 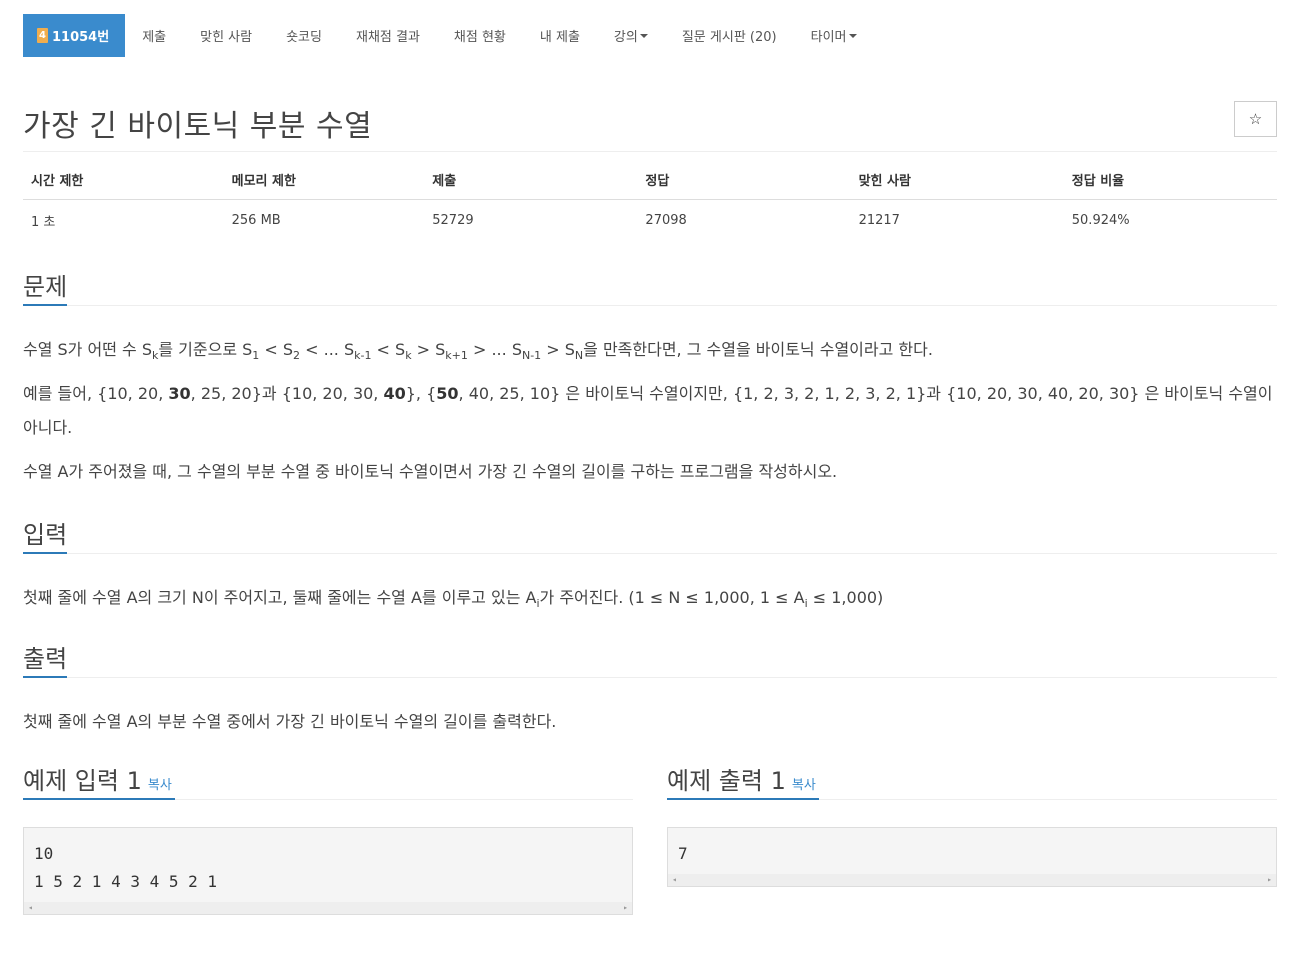 What do you see at coordinates (1170, 185) in the screenshot?
I see `th-ratio: 정답 비율` at bounding box center [1170, 185].